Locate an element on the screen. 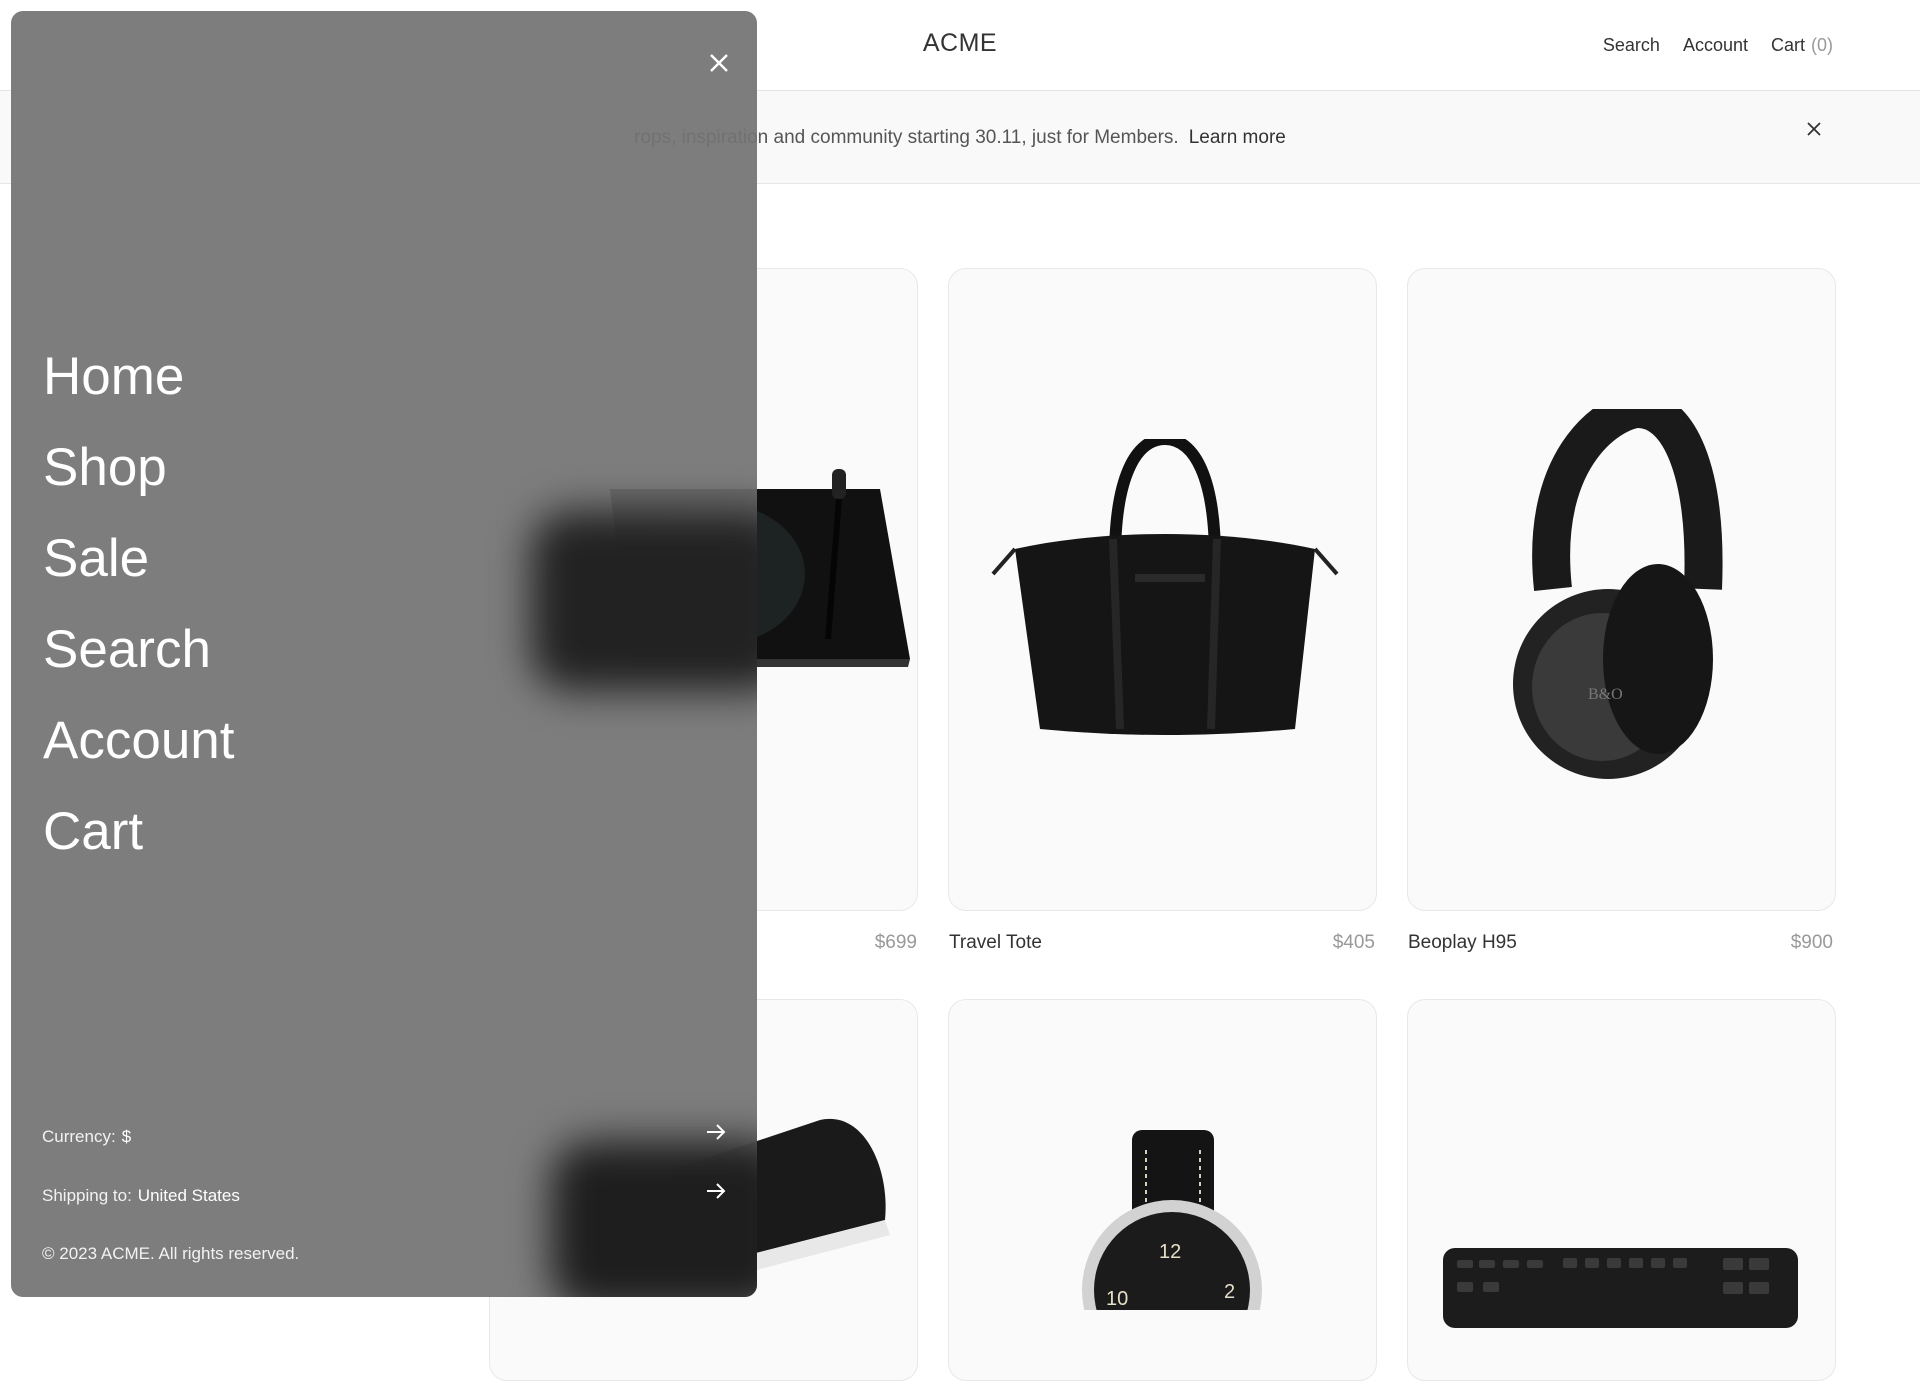 The width and height of the screenshot is (1920, 1381). header-search-link: Search is located at coordinates (1631, 45).